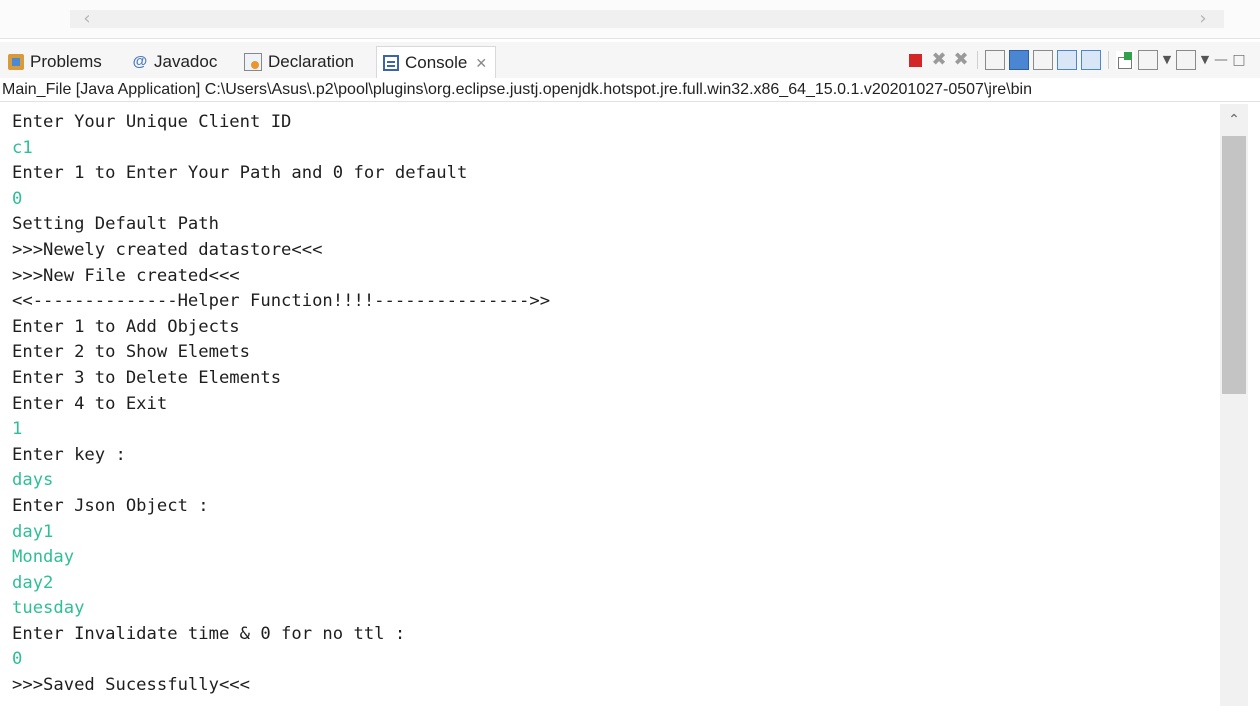 Image resolution: width=1260 pixels, height=706 pixels. I want to click on console-input-line: Monday, so click(43, 557).